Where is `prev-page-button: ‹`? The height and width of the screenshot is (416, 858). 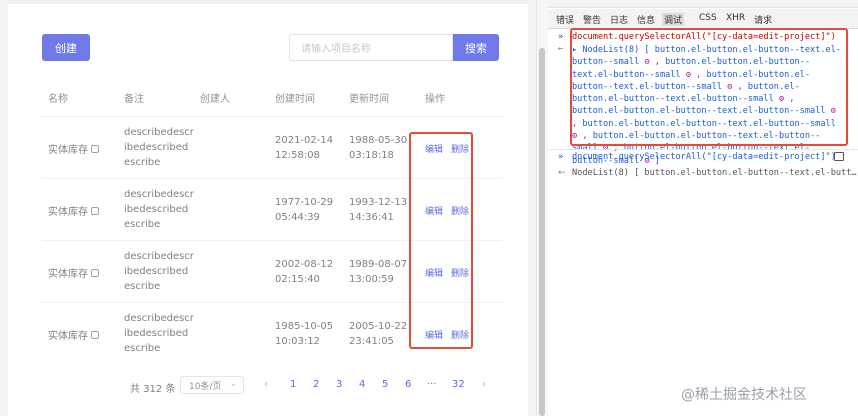 prev-page-button: ‹ is located at coordinates (266, 384).